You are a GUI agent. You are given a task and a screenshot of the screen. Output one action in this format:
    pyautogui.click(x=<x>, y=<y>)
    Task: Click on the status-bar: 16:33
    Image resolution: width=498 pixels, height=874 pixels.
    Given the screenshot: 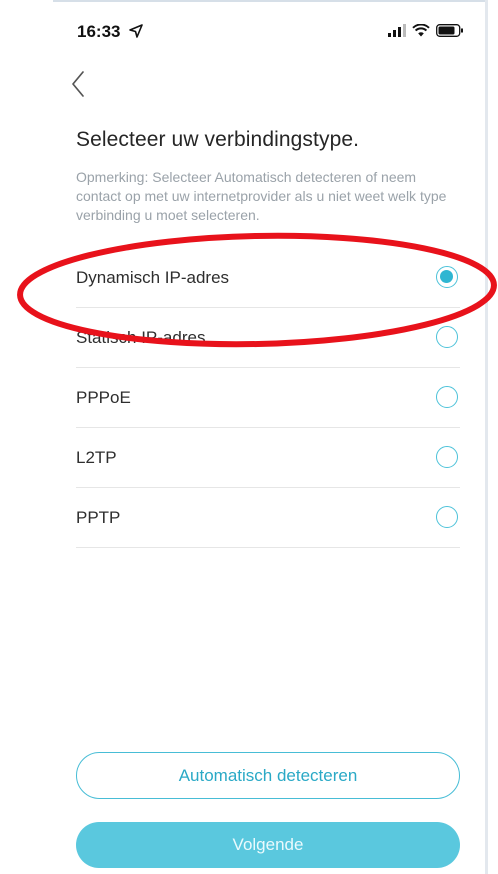 What is the action you would take?
    pyautogui.click(x=272, y=33)
    